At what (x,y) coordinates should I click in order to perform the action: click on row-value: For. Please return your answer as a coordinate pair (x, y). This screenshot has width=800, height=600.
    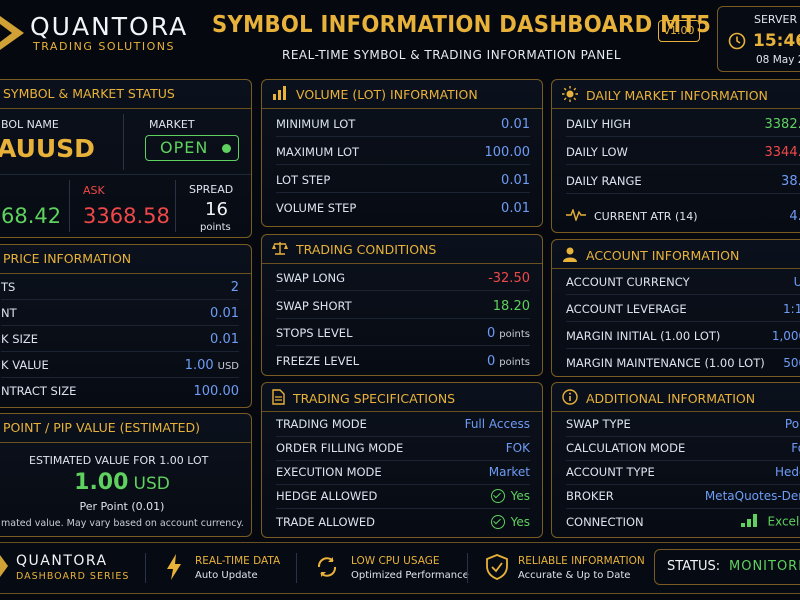
    Looking at the image, I should click on (795, 448).